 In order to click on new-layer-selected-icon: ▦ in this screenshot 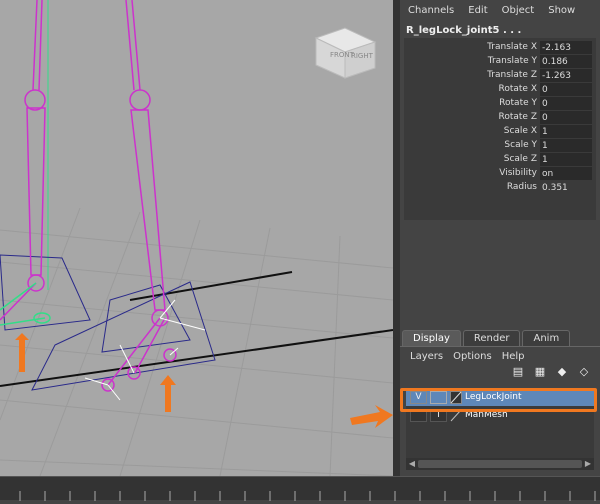, I will do `click(540, 372)`.